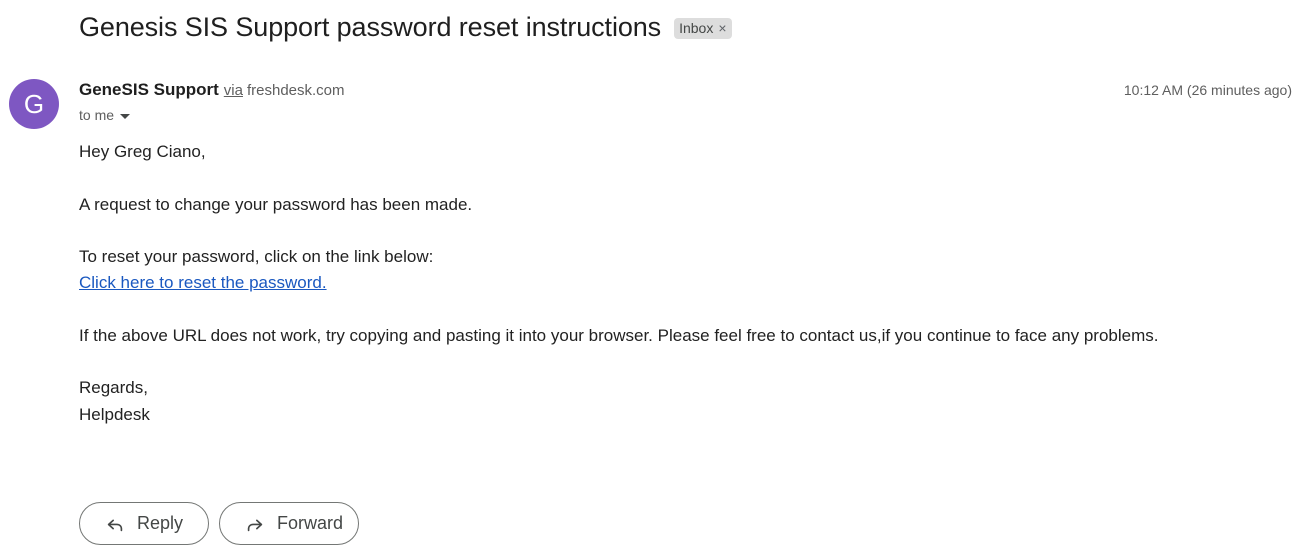 The width and height of the screenshot is (1292, 552). Describe the element at coordinates (115, 525) in the screenshot. I see `reply-arrow-icon` at that location.